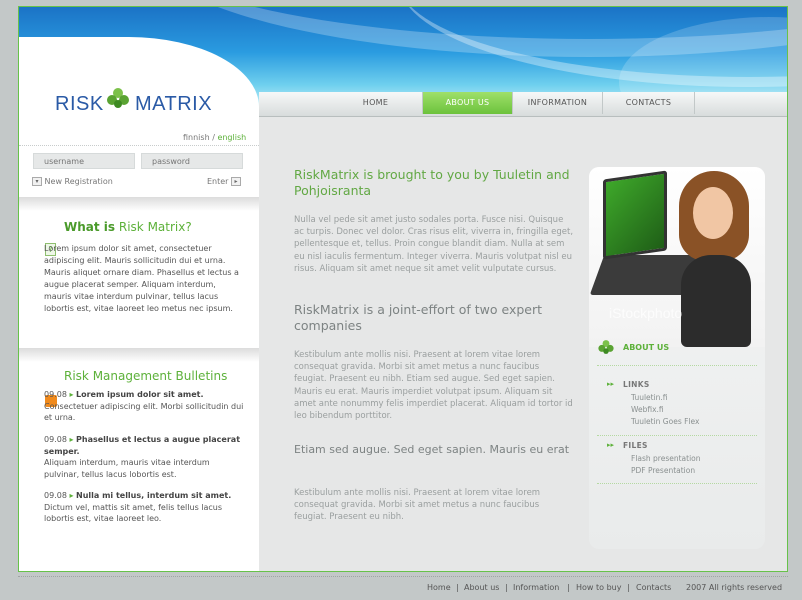  What do you see at coordinates (649, 397) in the screenshot?
I see `link-tuuletin: Tuuletin.fi` at bounding box center [649, 397].